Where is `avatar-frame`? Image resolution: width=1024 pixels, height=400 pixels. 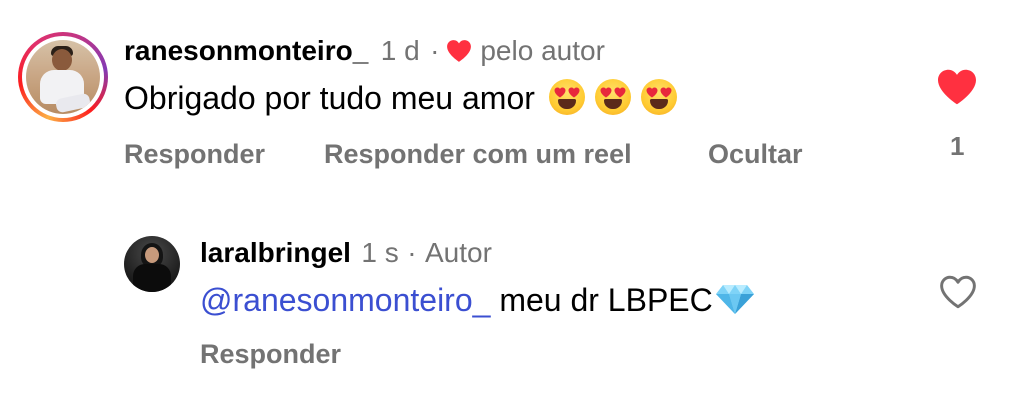
avatar-frame is located at coordinates (63, 77).